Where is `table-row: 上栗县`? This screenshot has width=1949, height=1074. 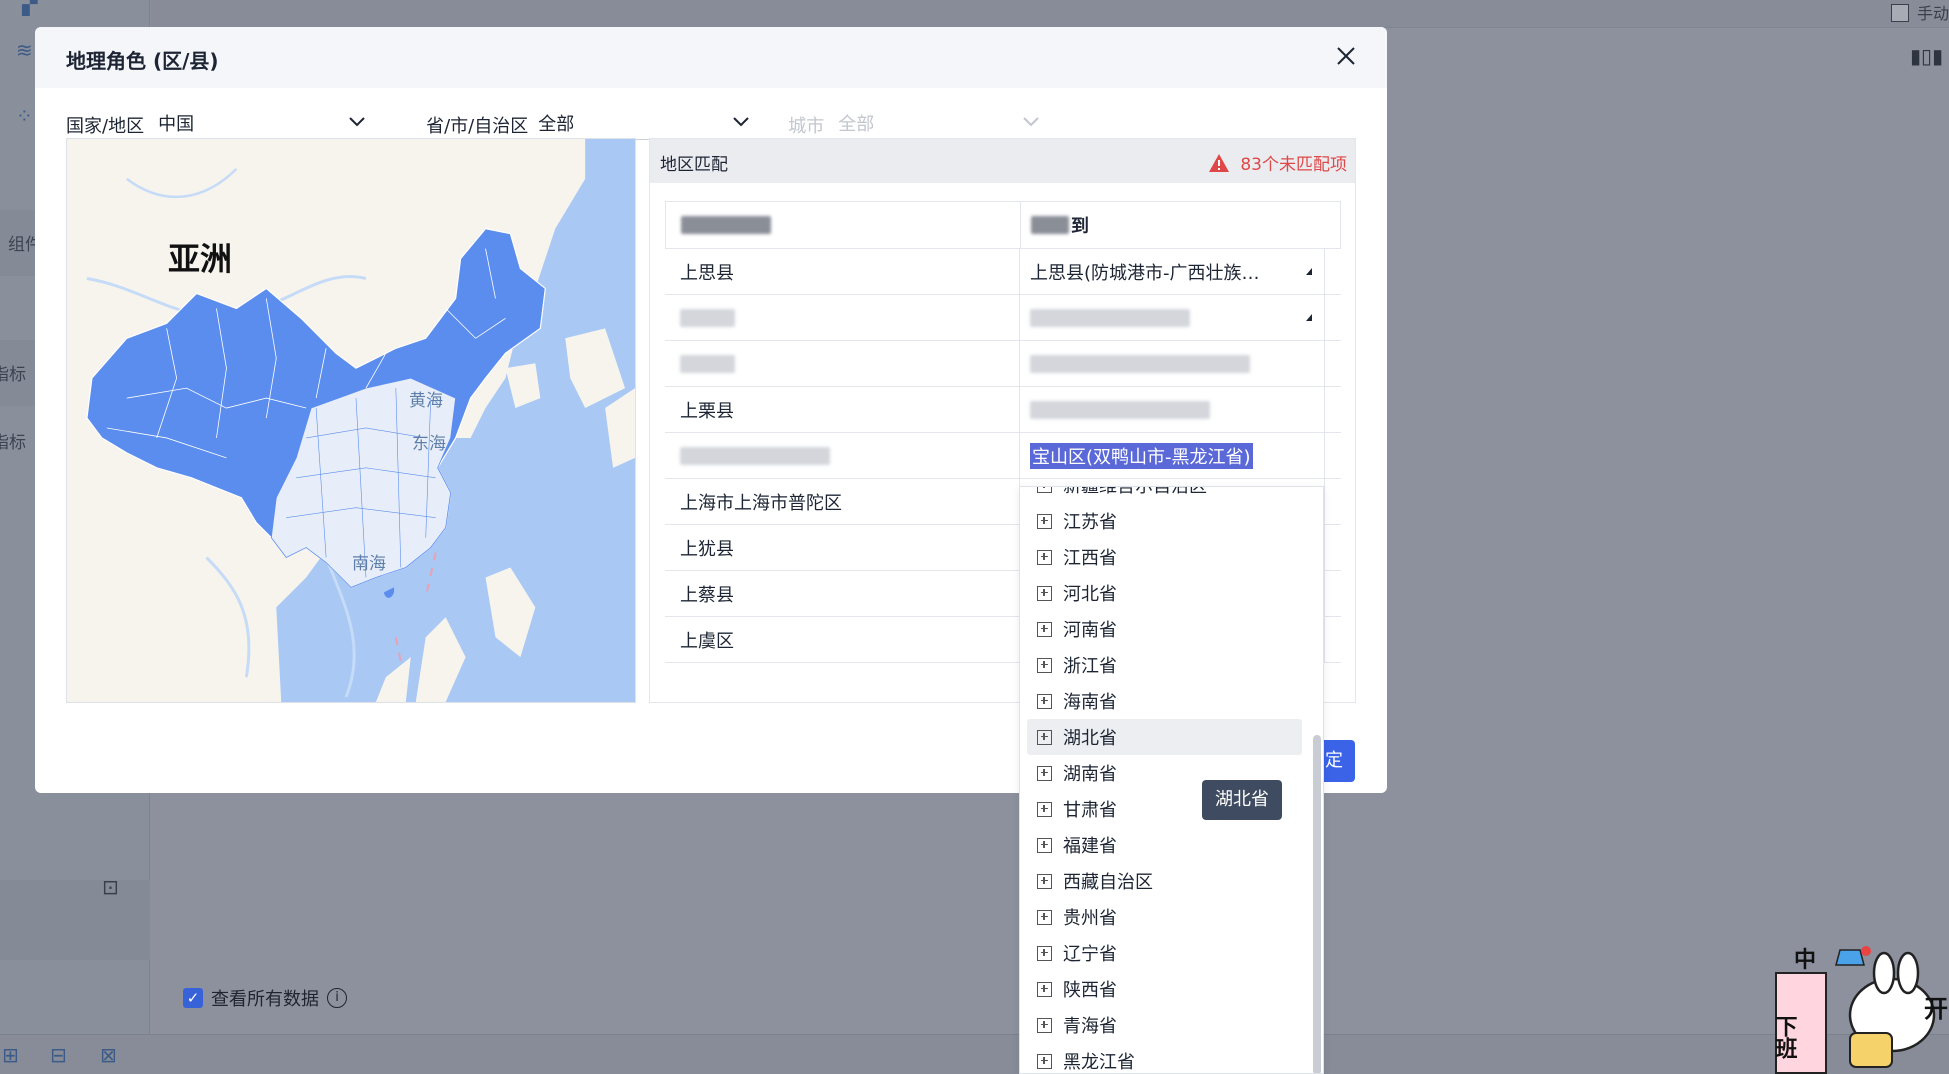 table-row: 上栗县 is located at coordinates (1003, 410).